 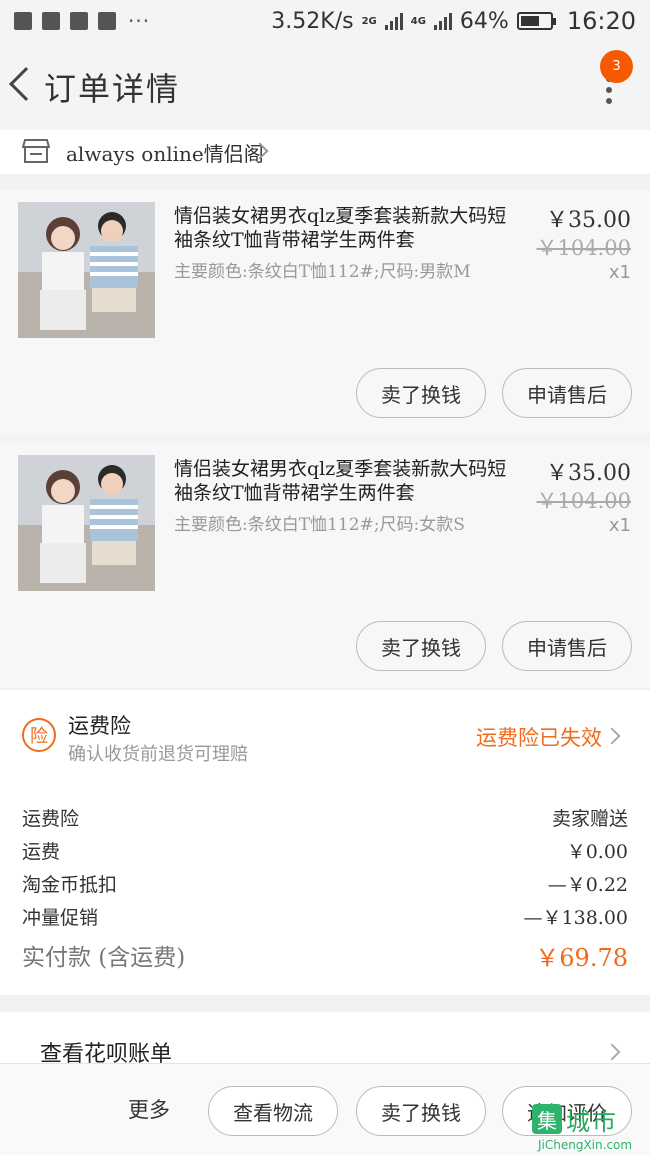 What do you see at coordinates (23, 21) in the screenshot?
I see `image-notification-icon` at bounding box center [23, 21].